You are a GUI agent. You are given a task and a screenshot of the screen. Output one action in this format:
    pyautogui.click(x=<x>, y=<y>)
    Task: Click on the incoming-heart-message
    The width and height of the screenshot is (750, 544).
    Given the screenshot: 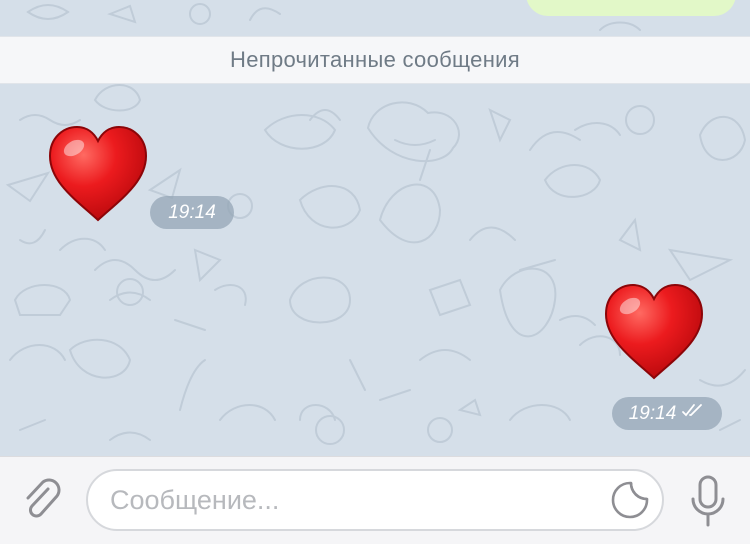 What is the action you would take?
    pyautogui.click(x=98, y=174)
    